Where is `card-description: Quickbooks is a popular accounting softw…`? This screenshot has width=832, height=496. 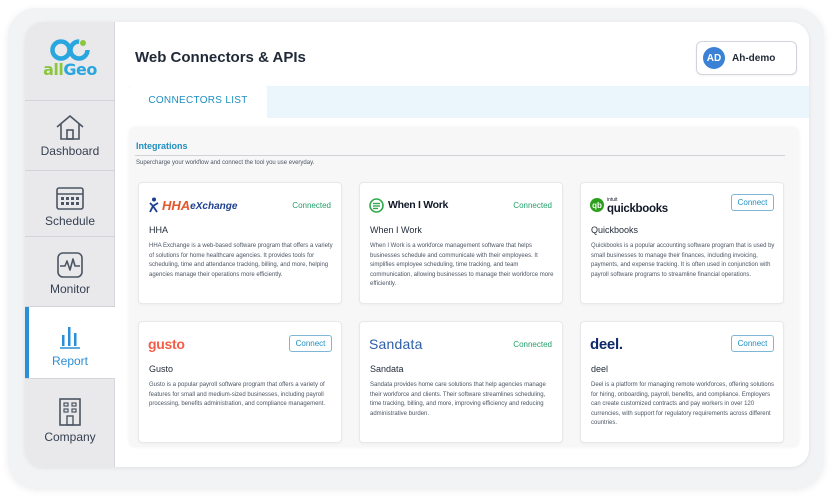
card-description: Quickbooks is a popular accounting softw… is located at coordinates (683, 260).